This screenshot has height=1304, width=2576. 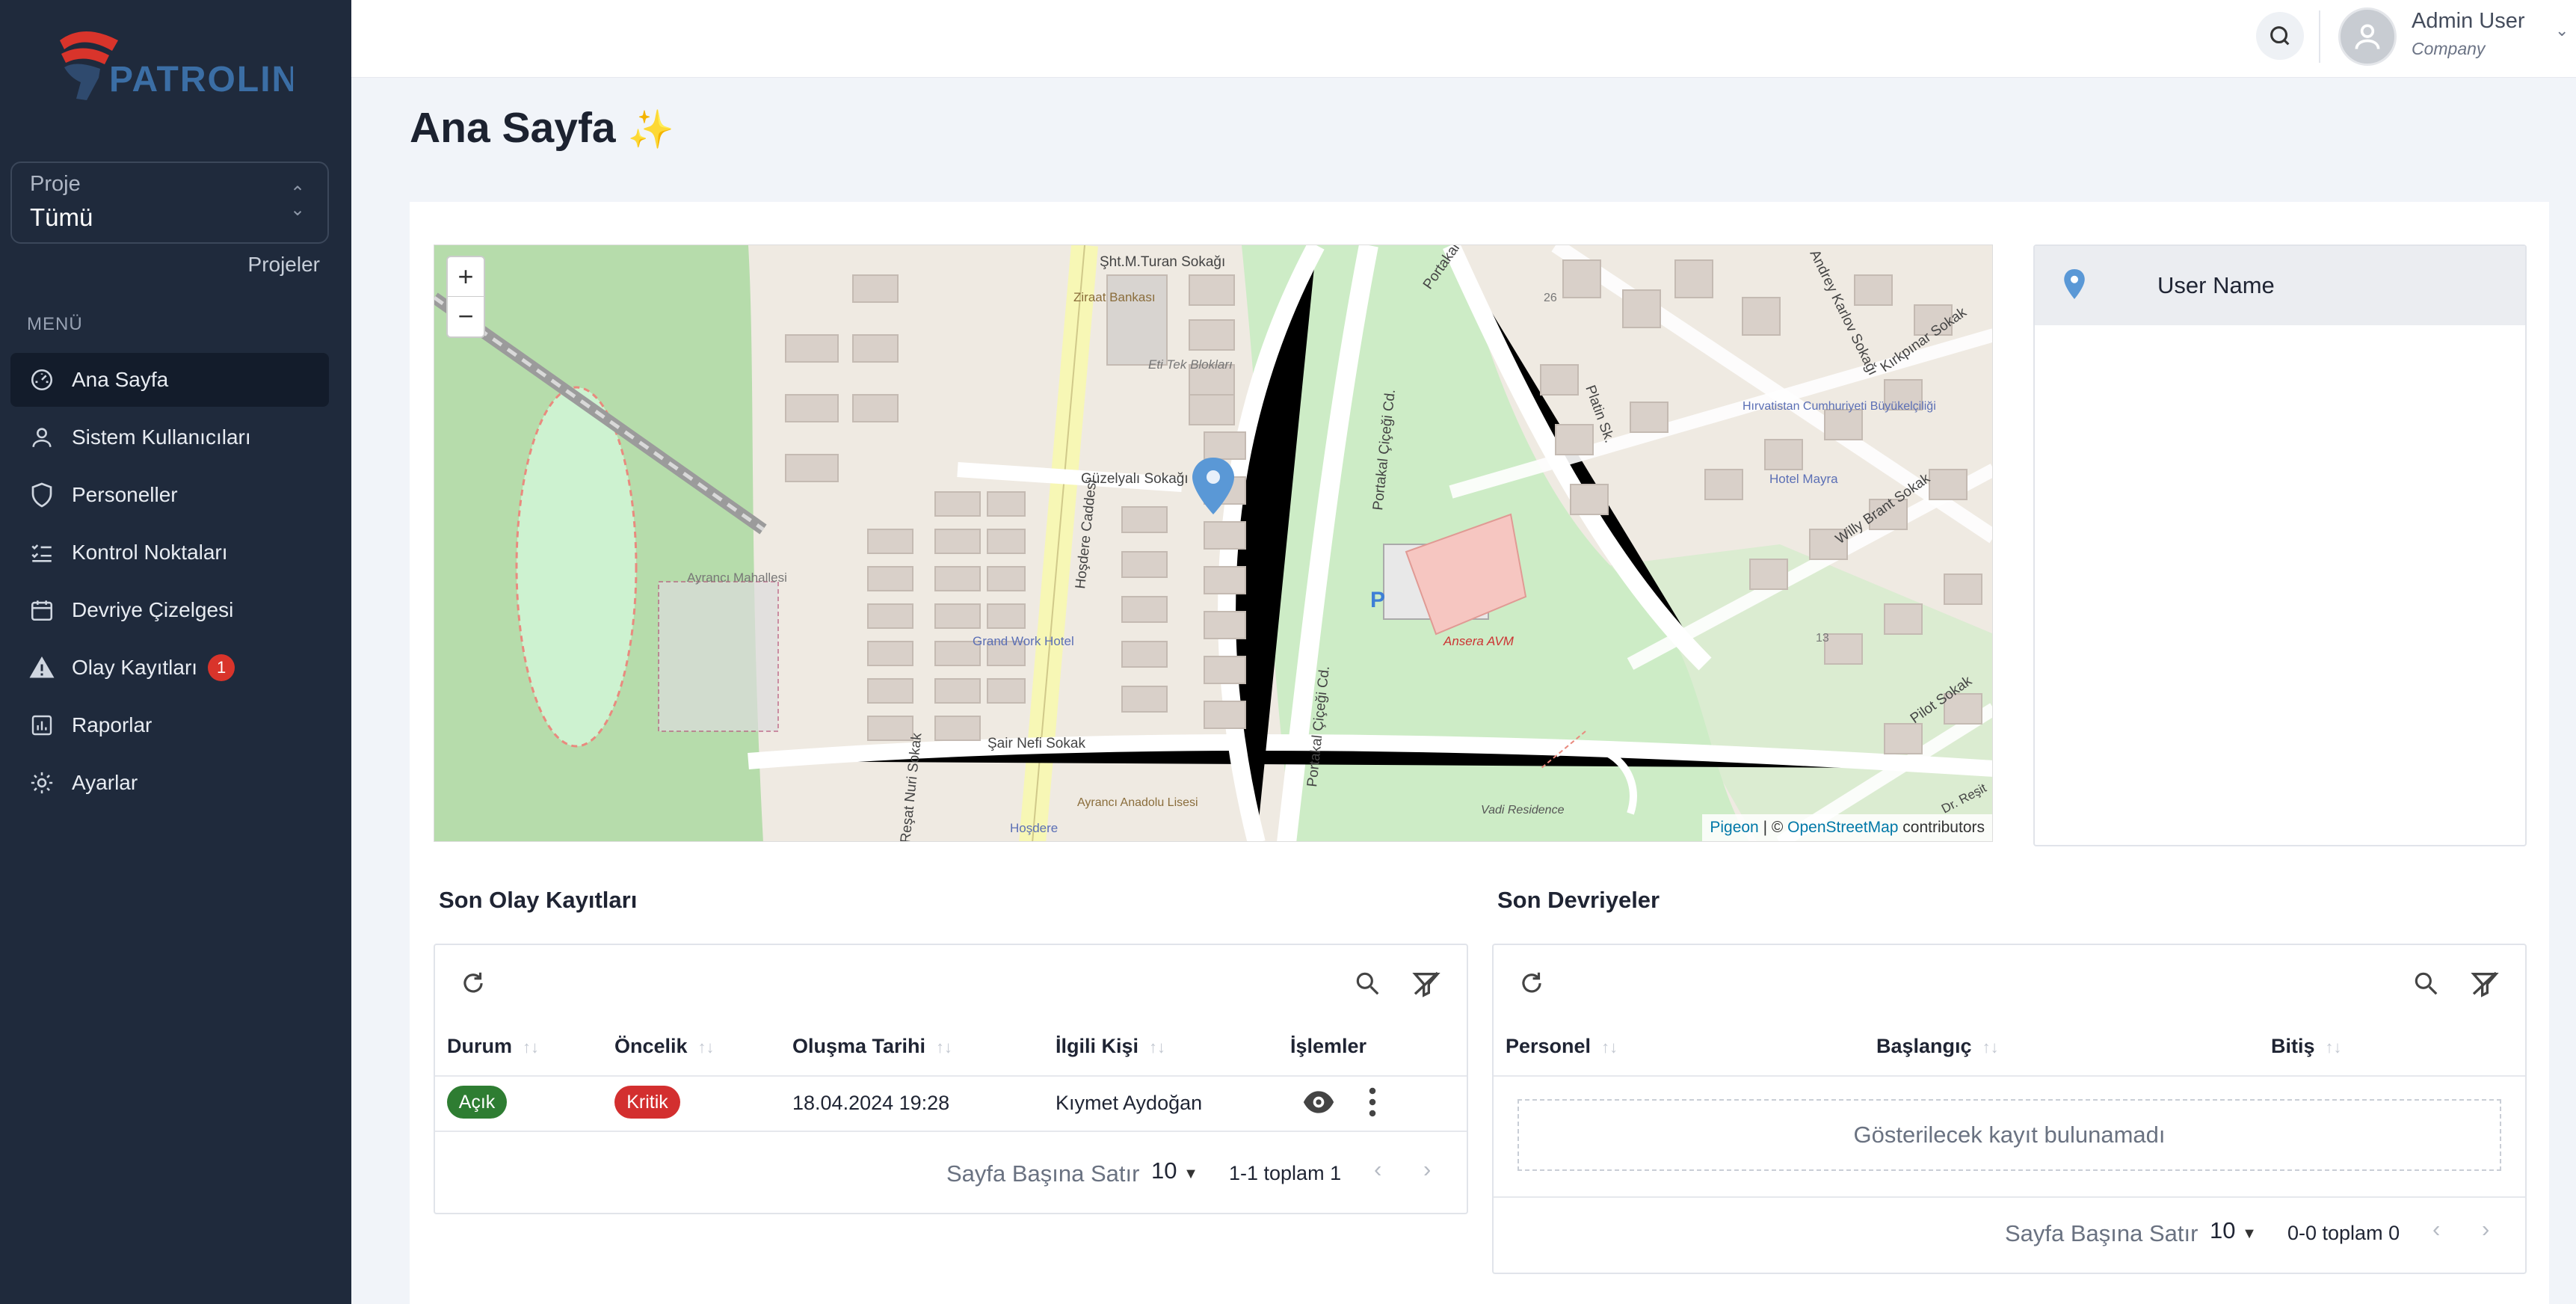 I want to click on logo-text: PATROLINE, so click(x=201, y=79).